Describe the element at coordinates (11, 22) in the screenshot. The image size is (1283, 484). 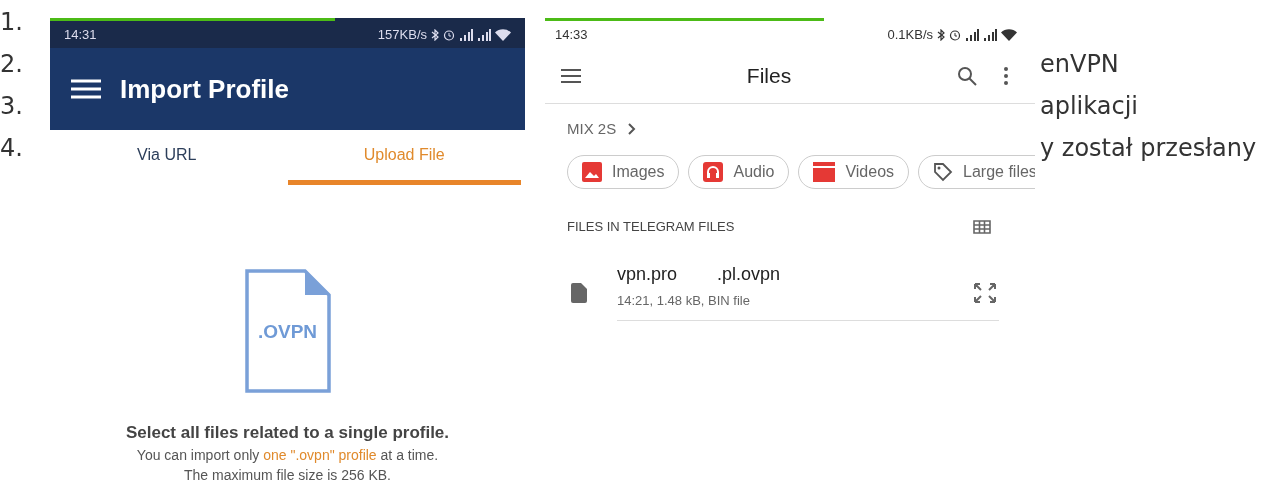
I see `list-number: 1.` at that location.